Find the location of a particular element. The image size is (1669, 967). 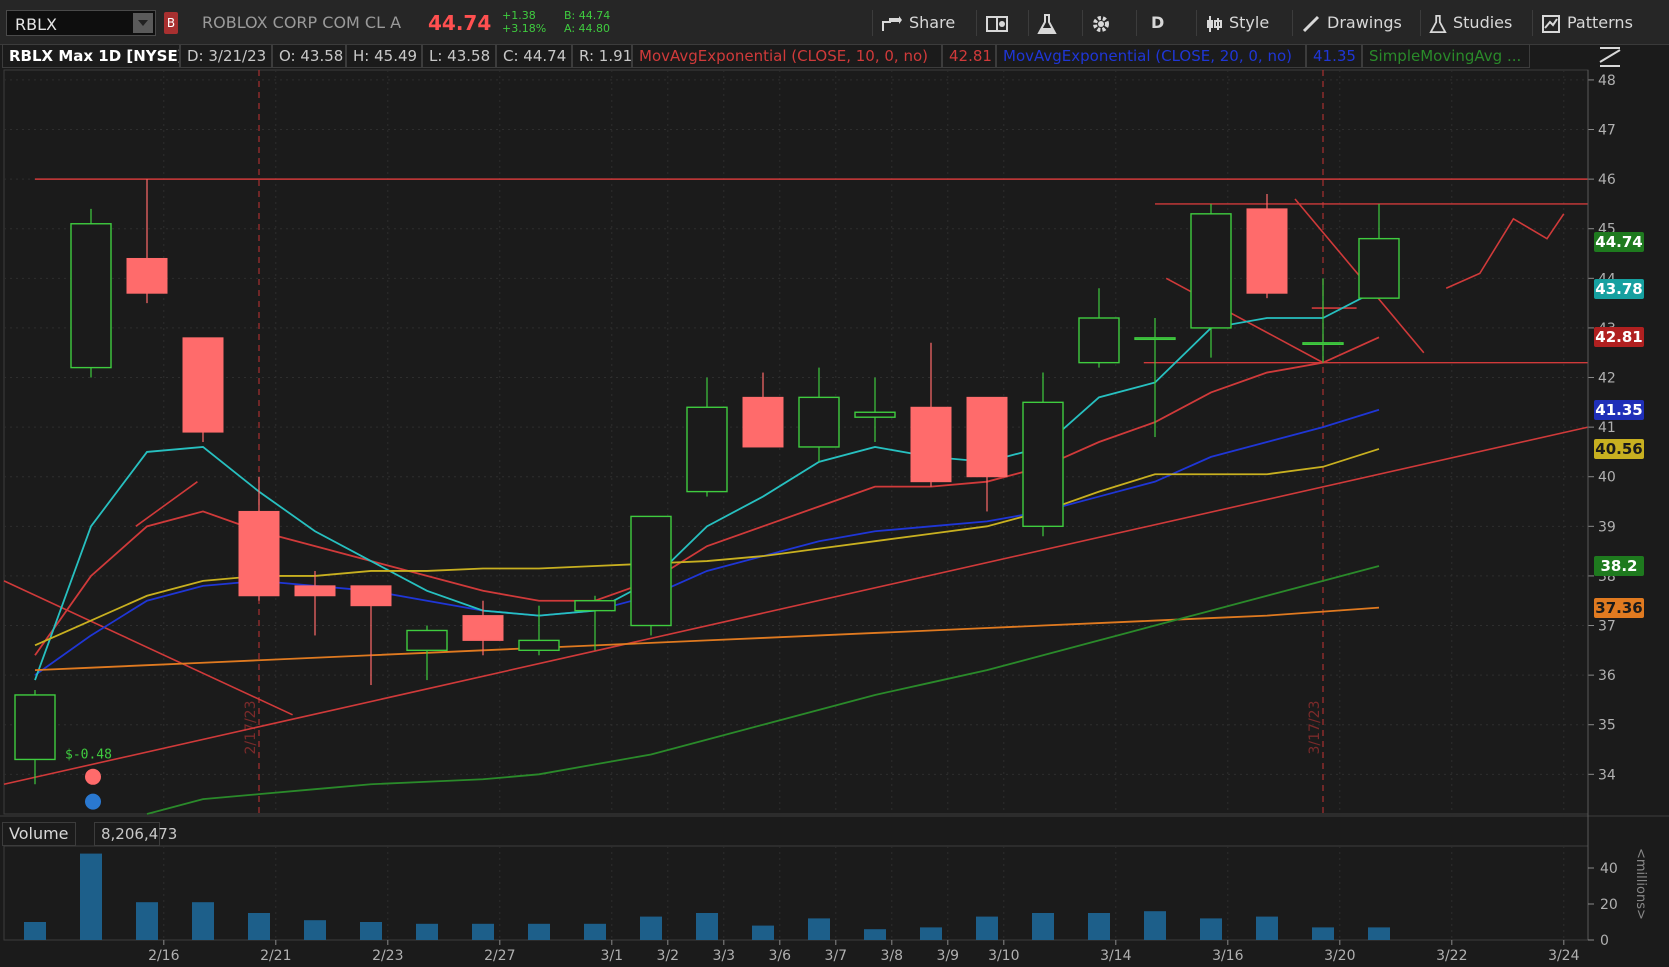

volume-label: Volume is located at coordinates (39, 834).